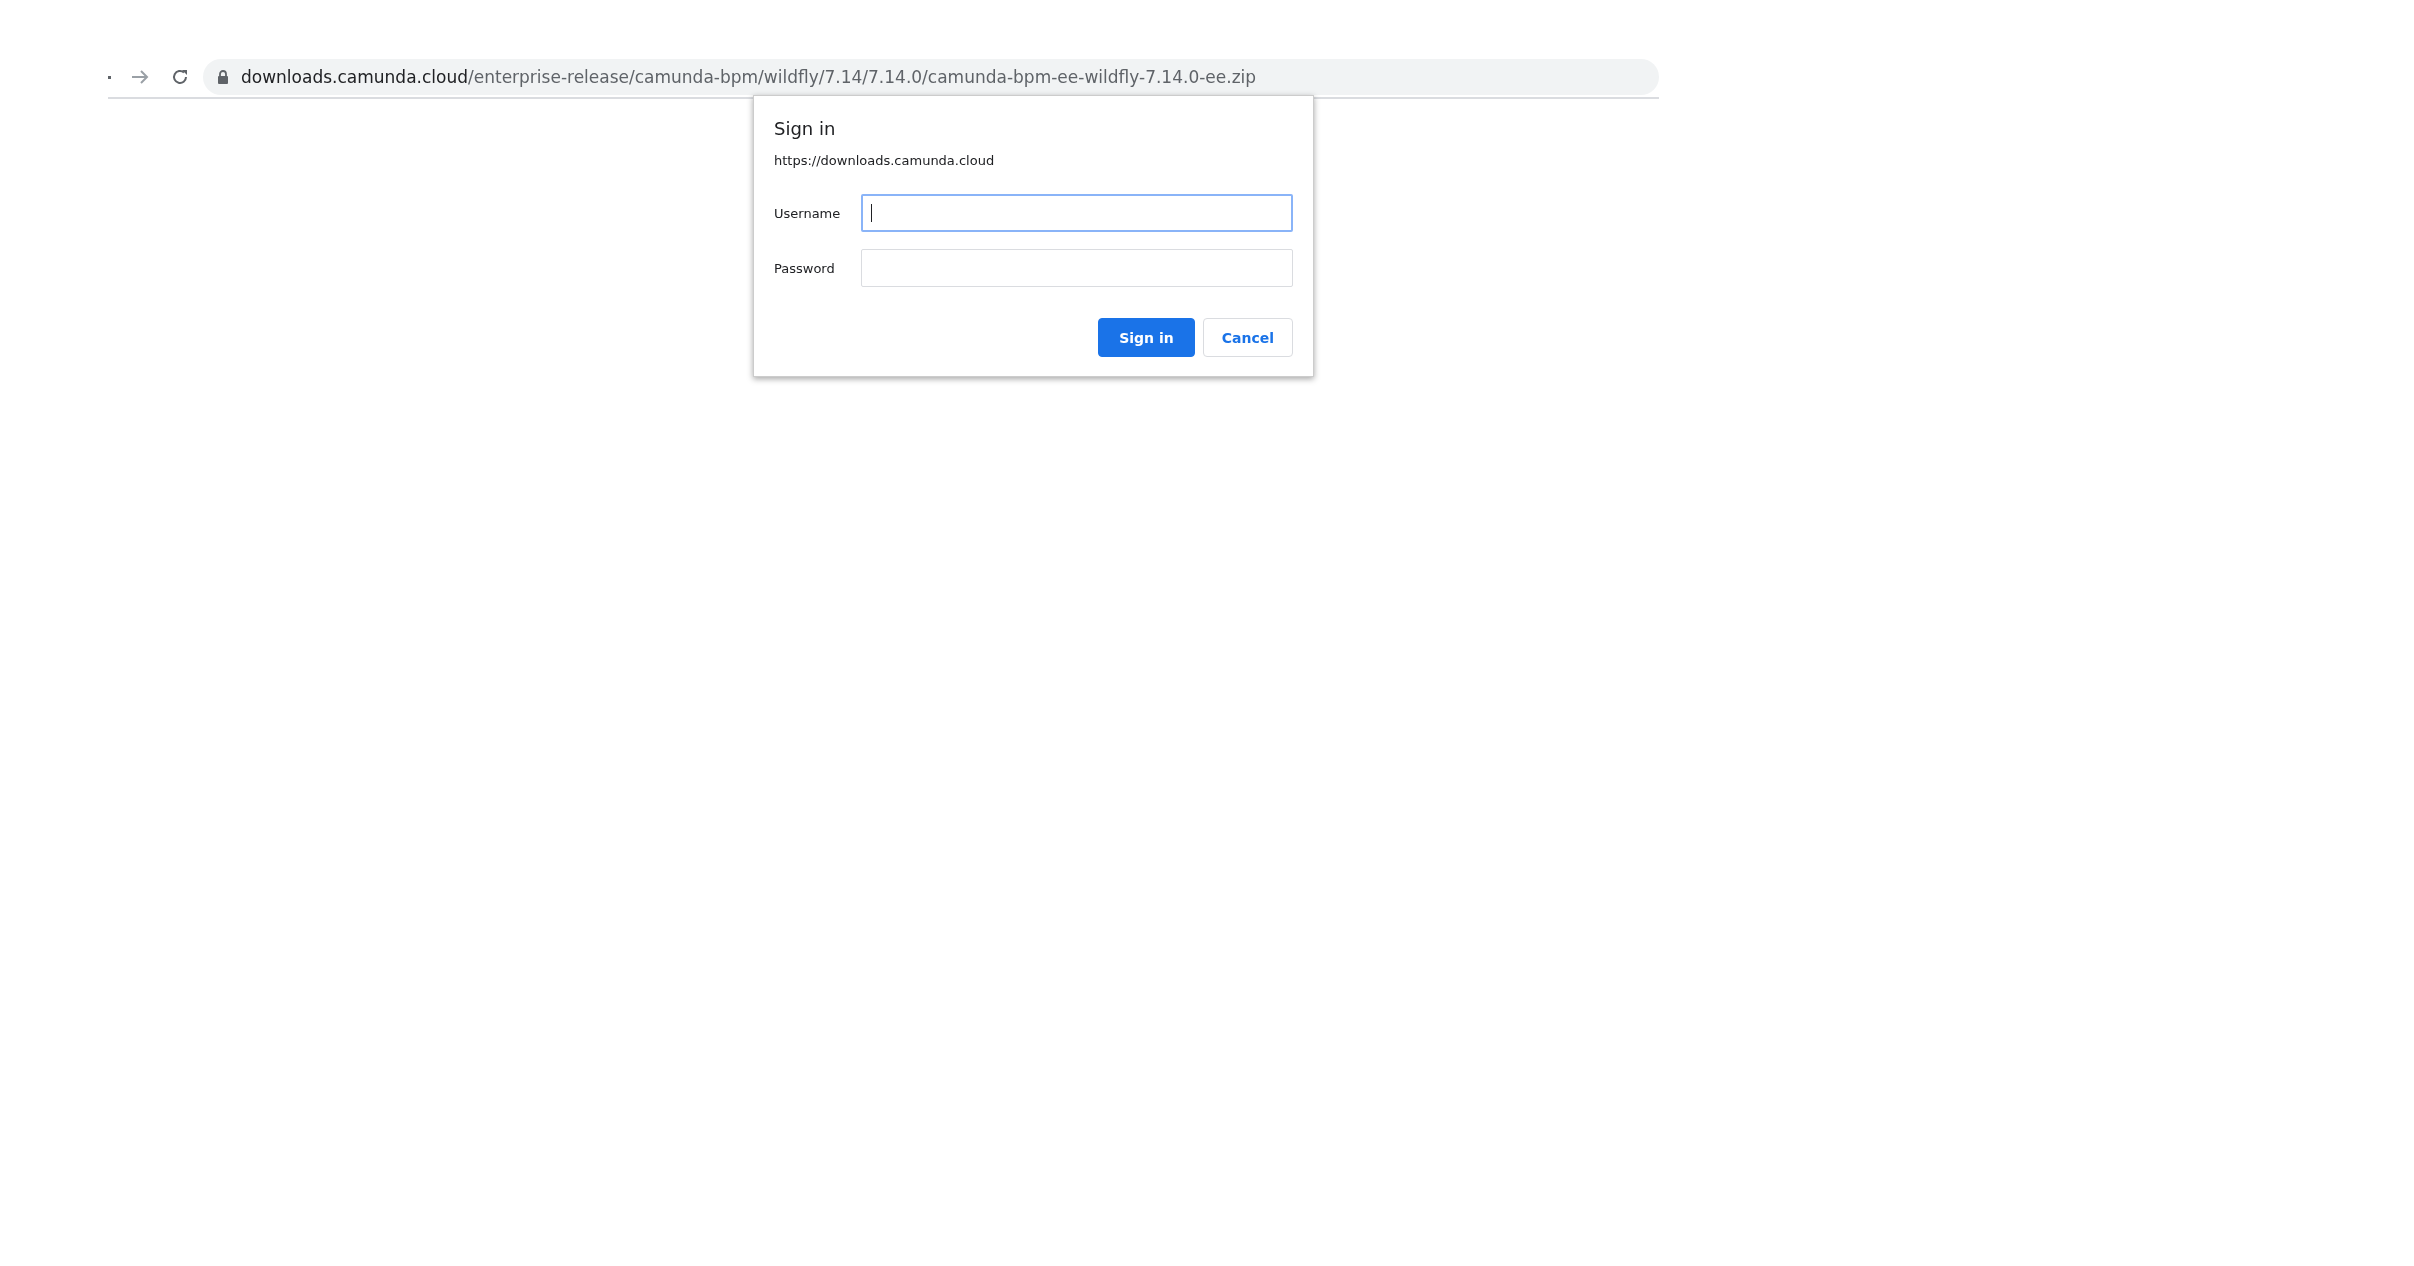 Image resolution: width=2414 pixels, height=1266 pixels. I want to click on address-bar: downloads.camunda.cloud/enterprise-release/camunda-bpm/wildfly/7.14/7.14.0/camunda-bpm-ee-wildfly-7.14.0-ee.zip, so click(931, 77).